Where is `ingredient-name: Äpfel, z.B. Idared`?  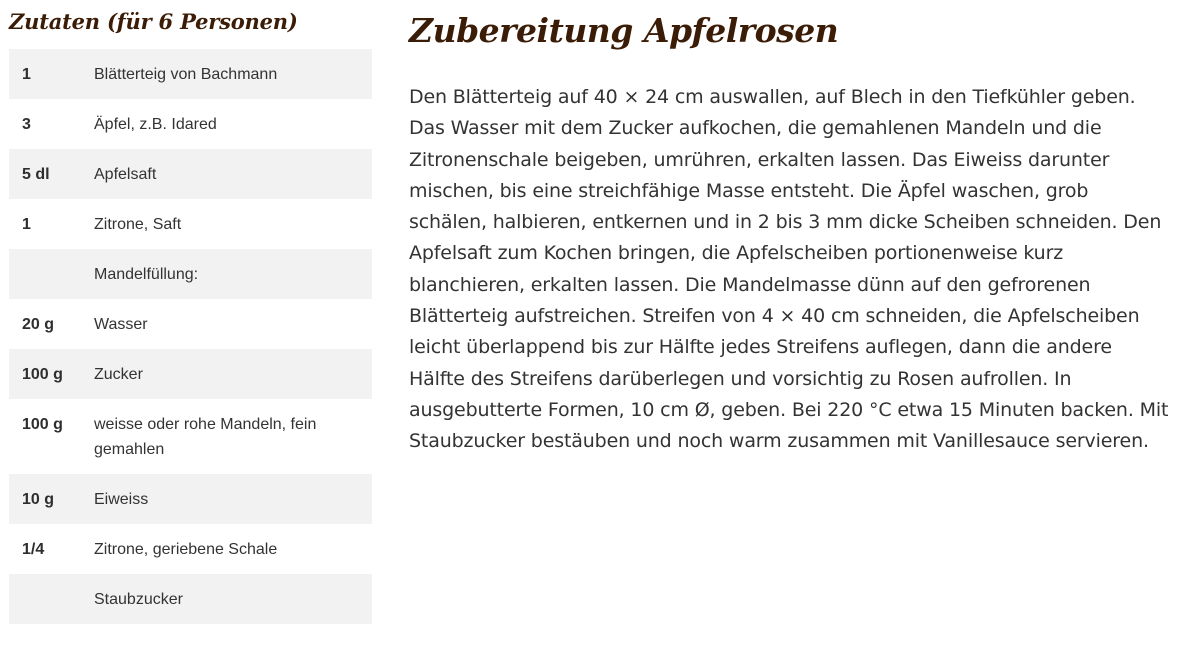
ingredient-name: Äpfel, z.B. Idared is located at coordinates (155, 124).